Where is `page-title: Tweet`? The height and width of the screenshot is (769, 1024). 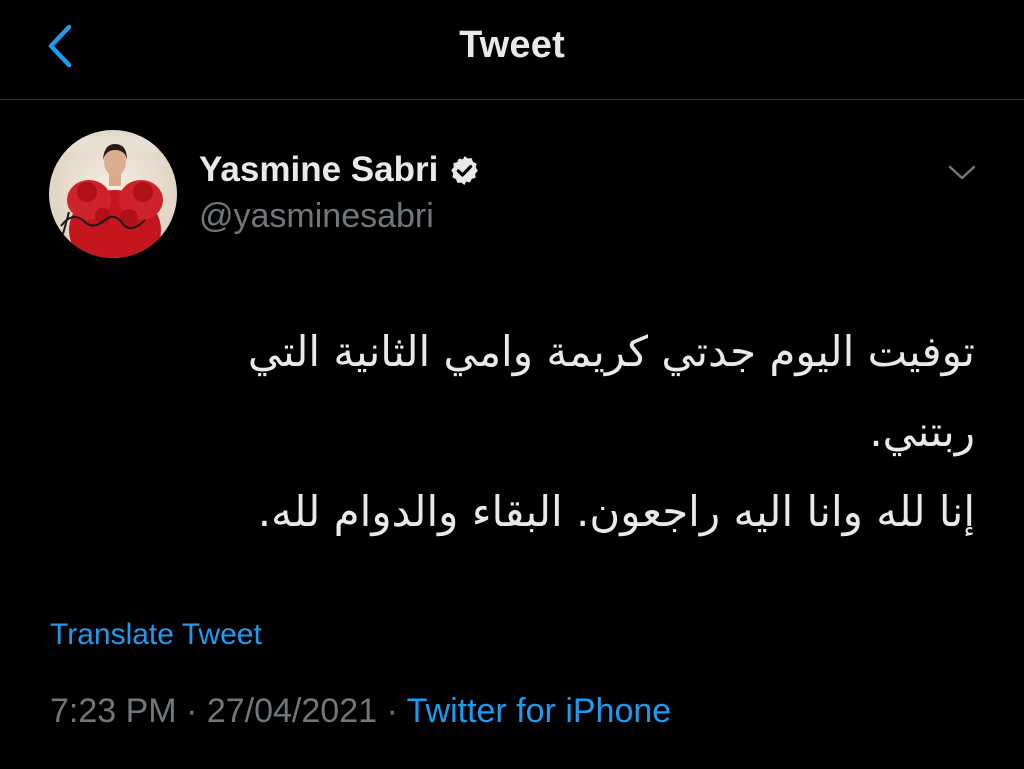
page-title: Tweet is located at coordinates (512, 45).